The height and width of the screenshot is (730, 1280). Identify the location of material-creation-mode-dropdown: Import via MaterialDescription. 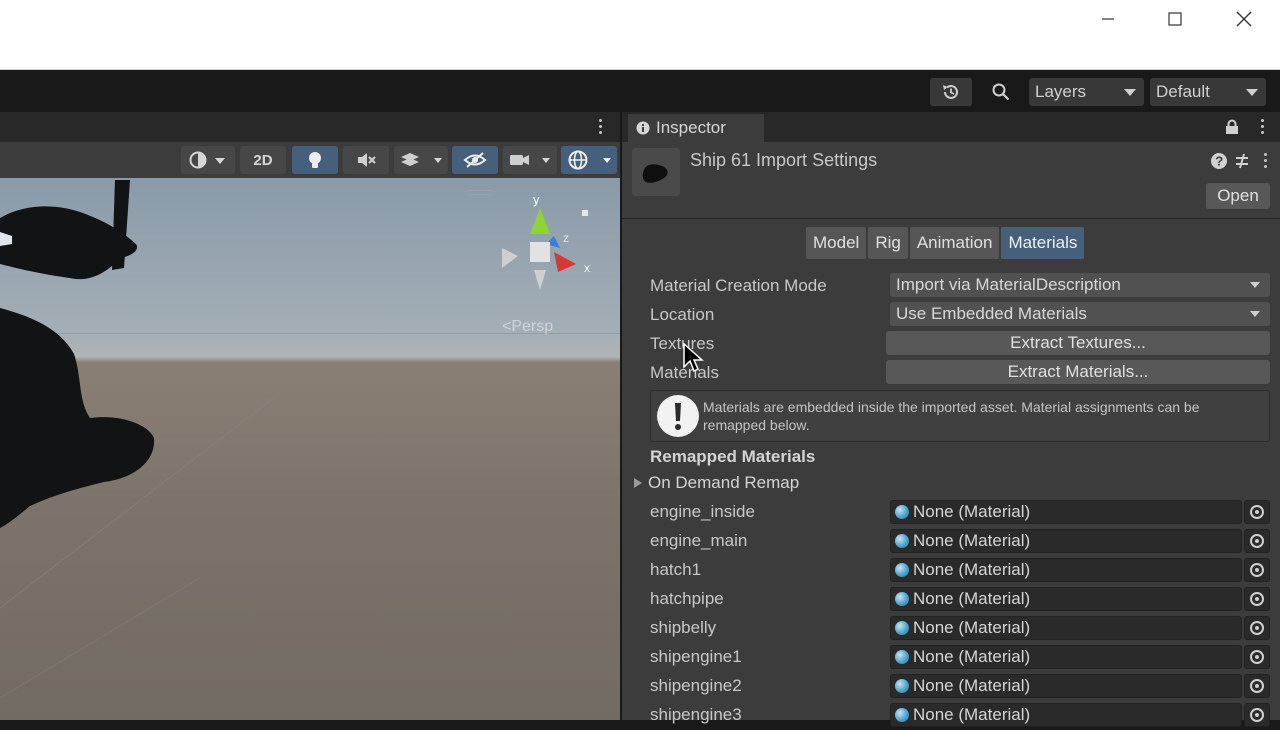
(1080, 285).